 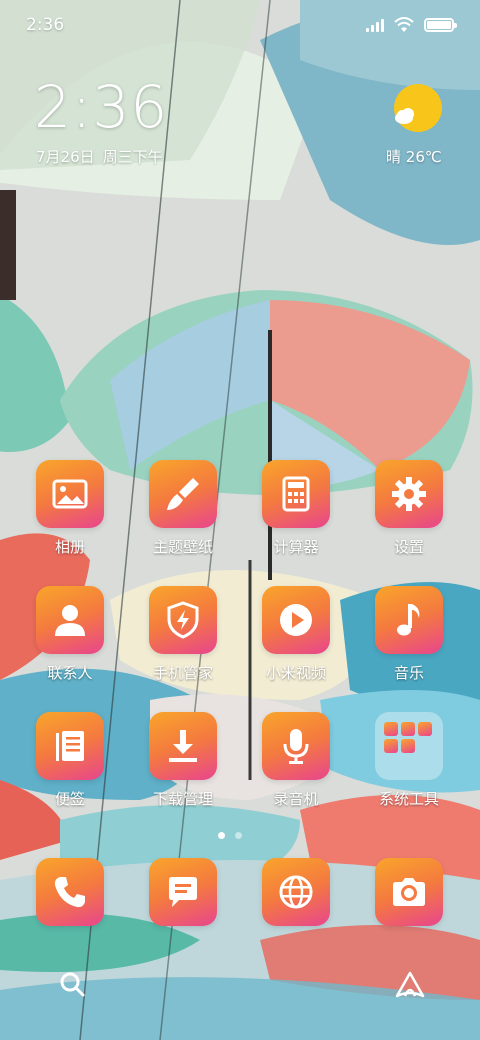 What do you see at coordinates (240, 25) in the screenshot?
I see `status-bar: 2:36` at bounding box center [240, 25].